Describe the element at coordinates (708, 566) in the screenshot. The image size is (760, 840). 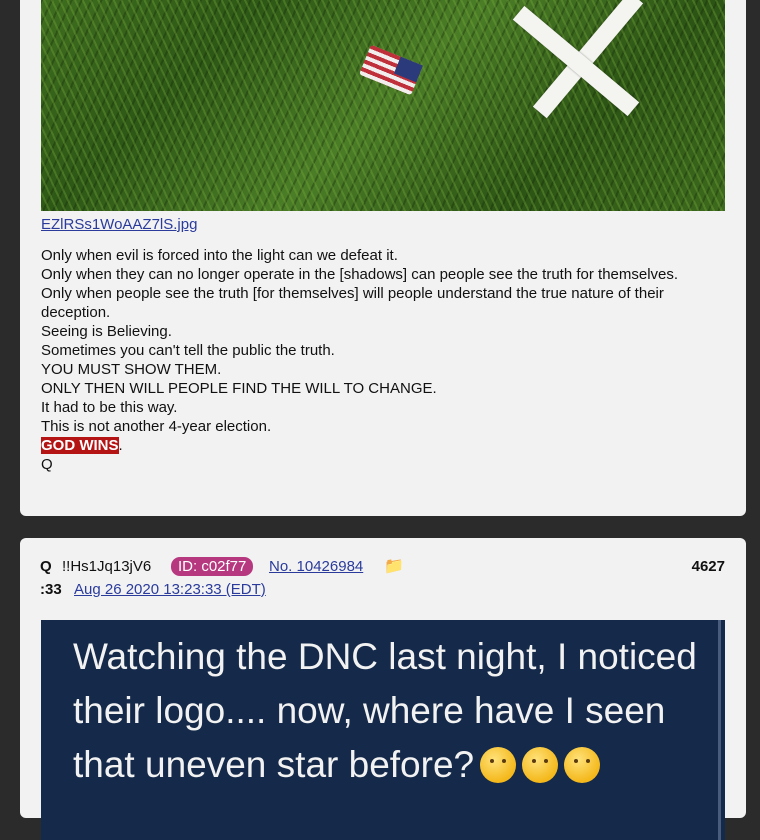
I see `post-count: 4627` at that location.